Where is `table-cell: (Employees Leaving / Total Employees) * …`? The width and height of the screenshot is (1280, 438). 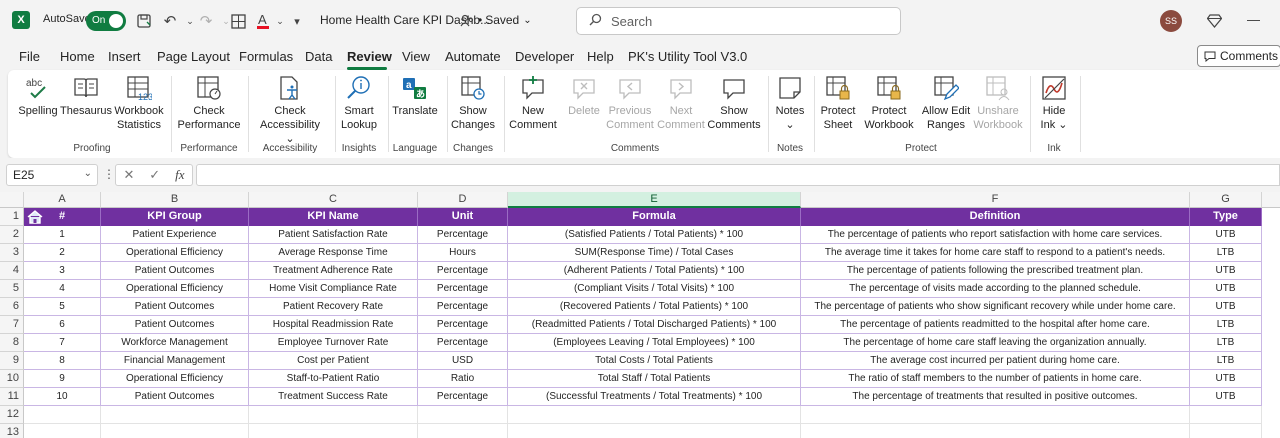
table-cell: (Employees Leaving / Total Employees) * … is located at coordinates (654, 343).